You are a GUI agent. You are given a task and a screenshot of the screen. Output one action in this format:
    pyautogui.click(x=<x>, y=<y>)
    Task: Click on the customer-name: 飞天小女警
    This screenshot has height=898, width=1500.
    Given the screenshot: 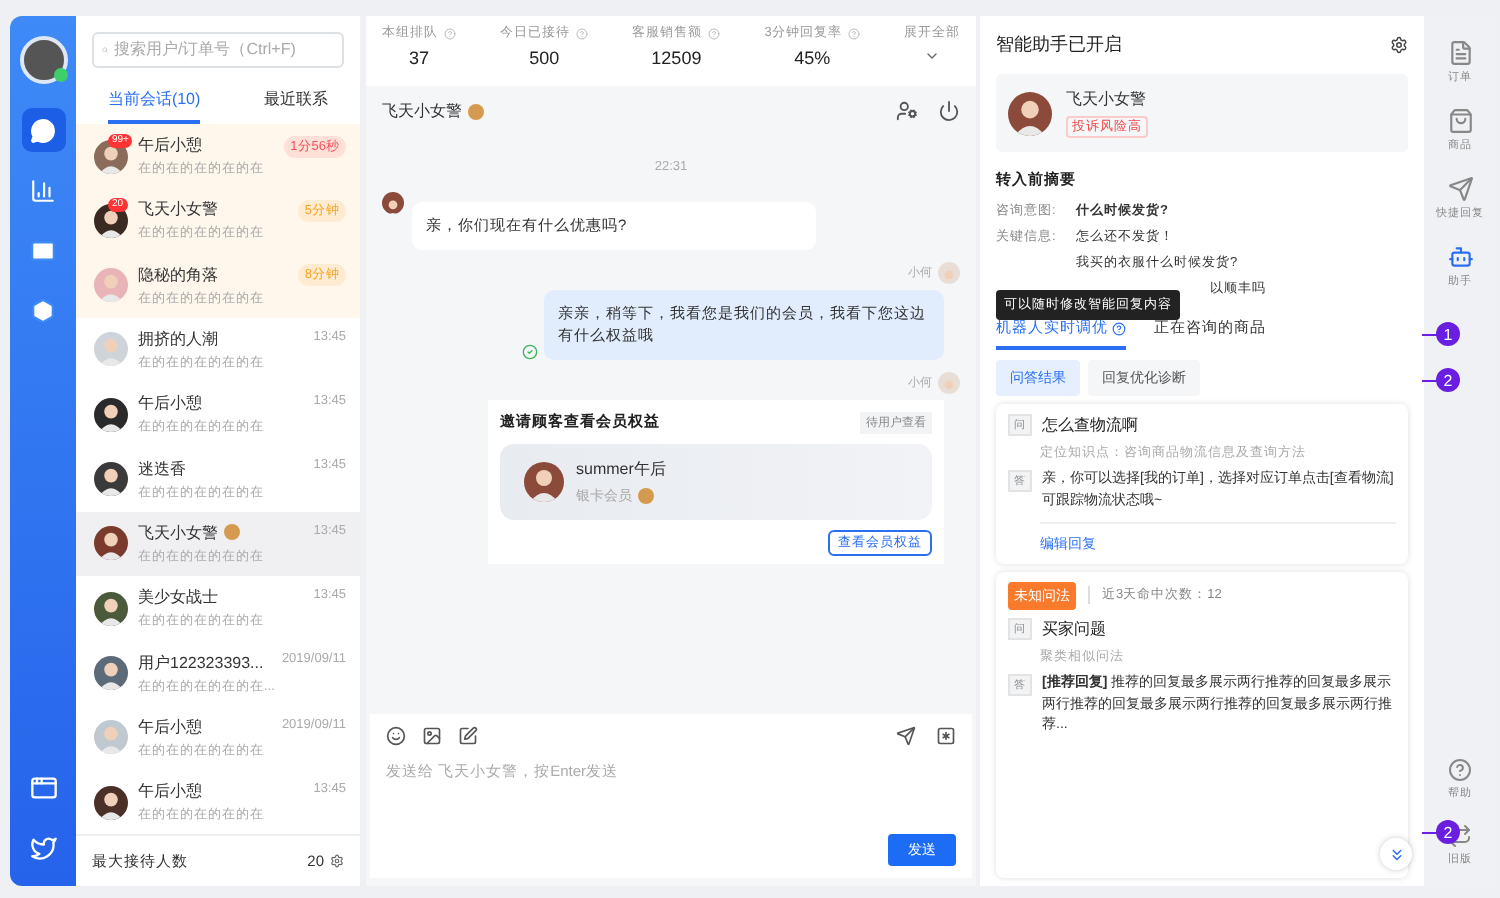 What is the action you would take?
    pyautogui.click(x=1106, y=99)
    